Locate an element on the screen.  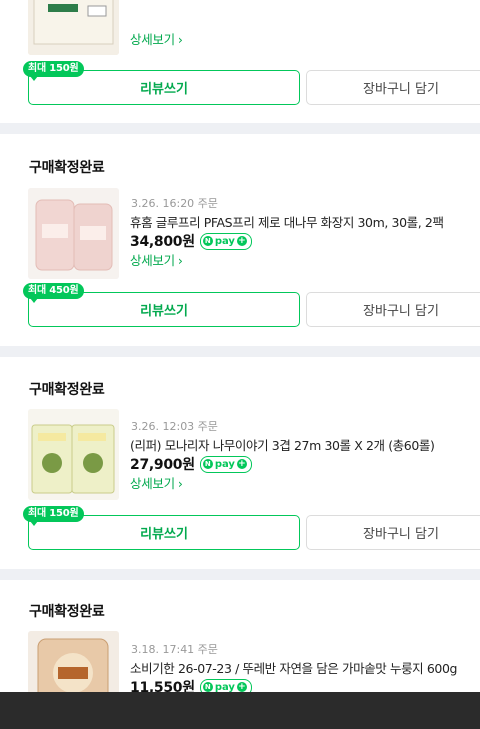
product-price: 34,800원 is located at coordinates (162, 242).